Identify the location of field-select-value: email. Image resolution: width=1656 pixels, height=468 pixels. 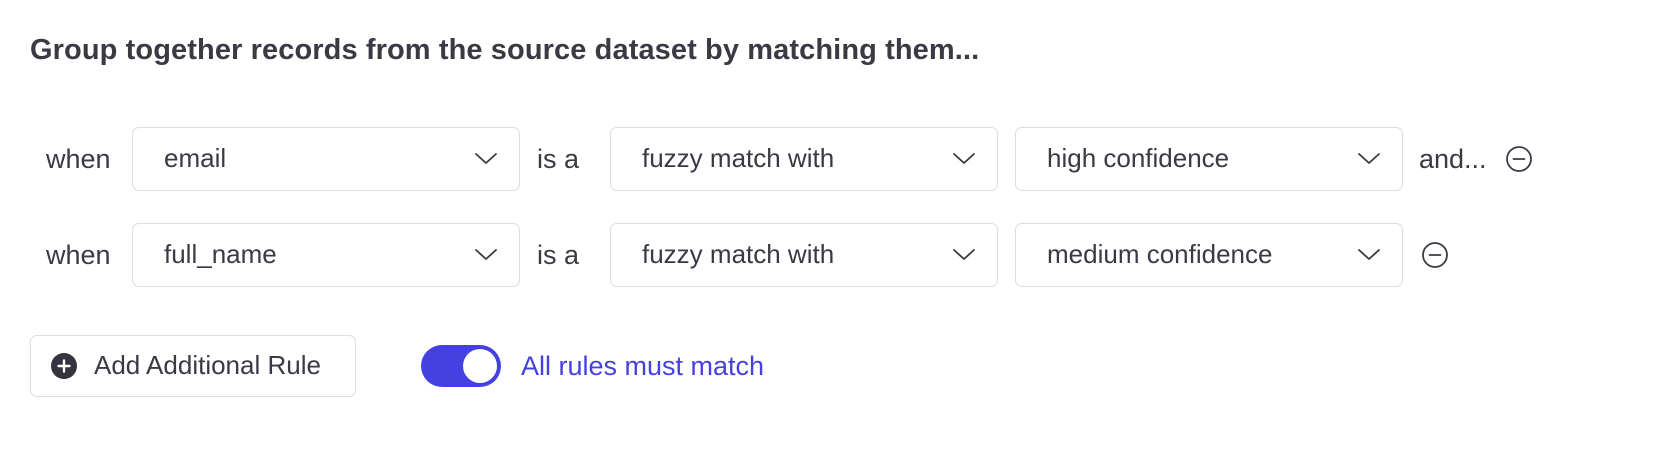
(195, 158).